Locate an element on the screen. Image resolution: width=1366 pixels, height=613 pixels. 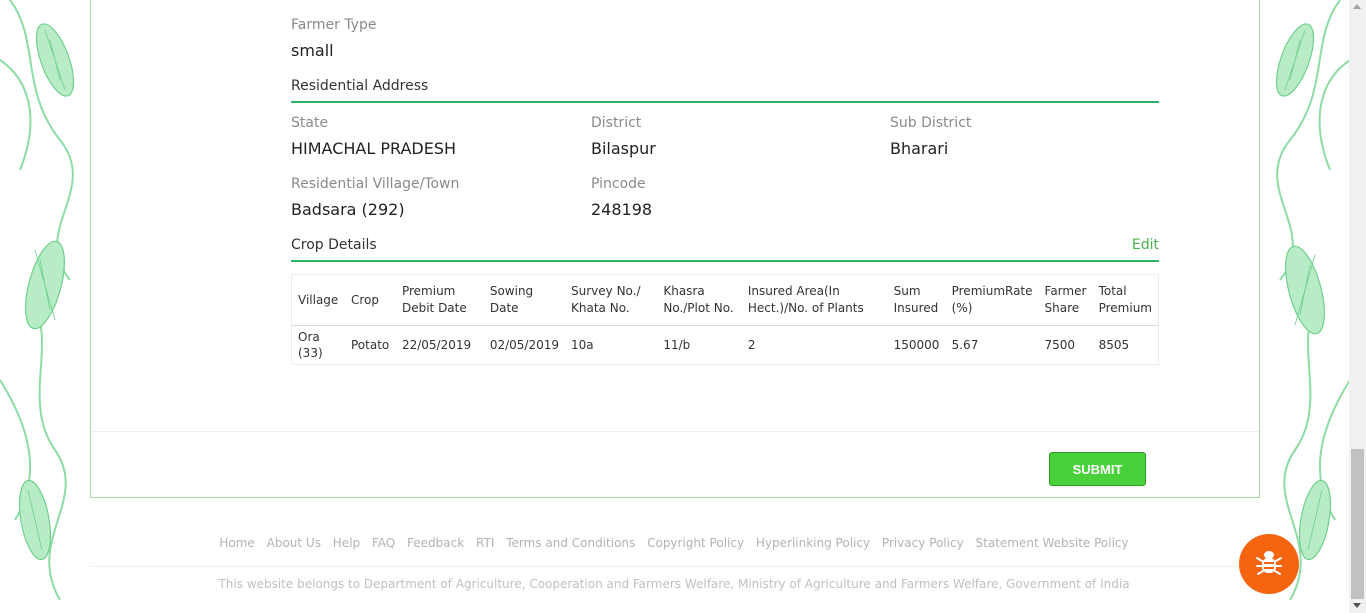
col-insured-area: Insured Area(In Hect.)/No. of Plants is located at coordinates (814, 300).